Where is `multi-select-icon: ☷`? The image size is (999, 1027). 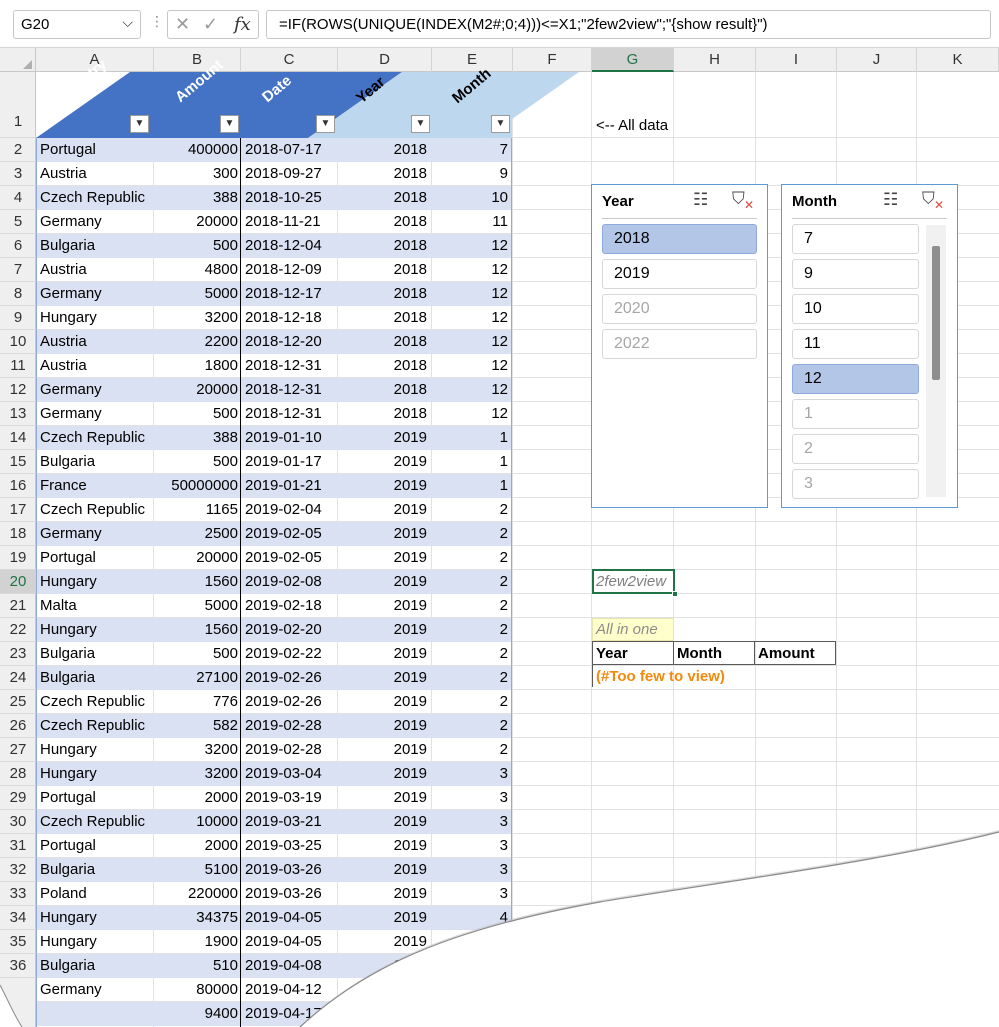 multi-select-icon: ☷ is located at coordinates (890, 200).